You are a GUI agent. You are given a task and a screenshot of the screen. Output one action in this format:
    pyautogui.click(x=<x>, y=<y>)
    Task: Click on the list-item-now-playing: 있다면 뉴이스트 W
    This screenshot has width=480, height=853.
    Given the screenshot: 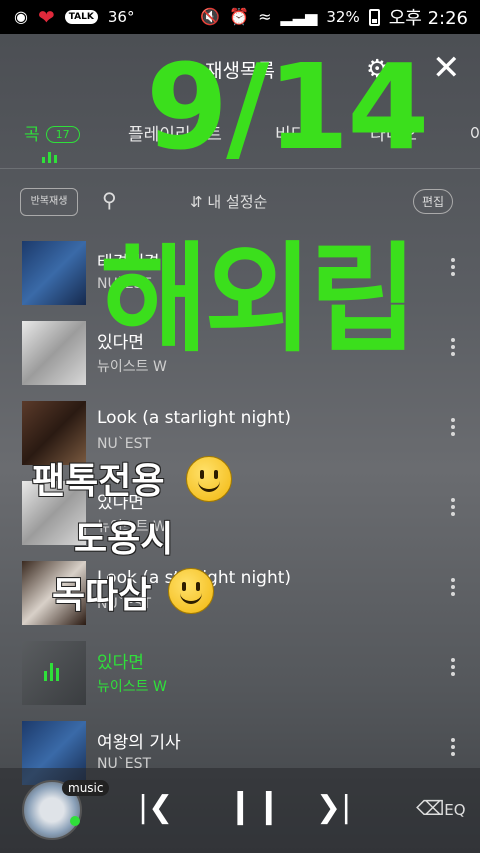 What is the action you would take?
    pyautogui.click(x=240, y=668)
    